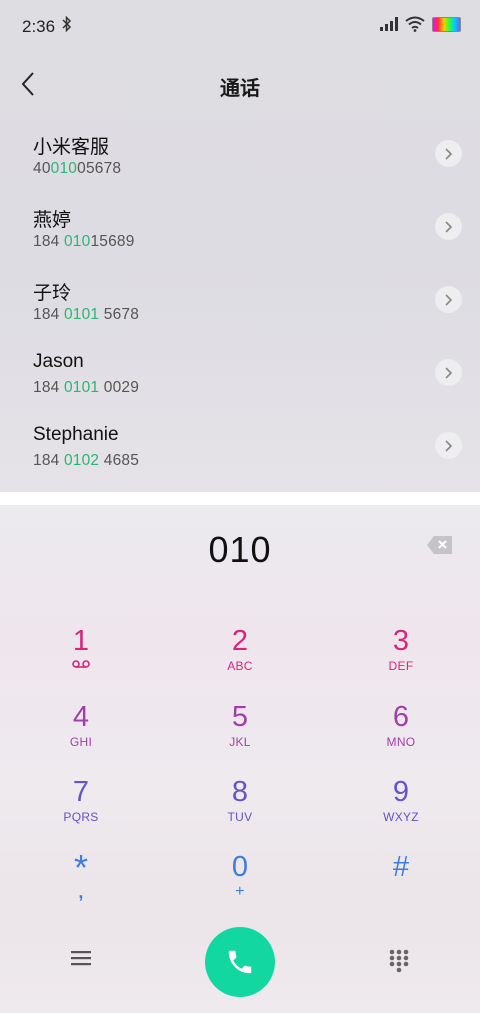 The image size is (480, 1013). Describe the element at coordinates (81, 792) in the screenshot. I see `key-digit: 7` at that location.